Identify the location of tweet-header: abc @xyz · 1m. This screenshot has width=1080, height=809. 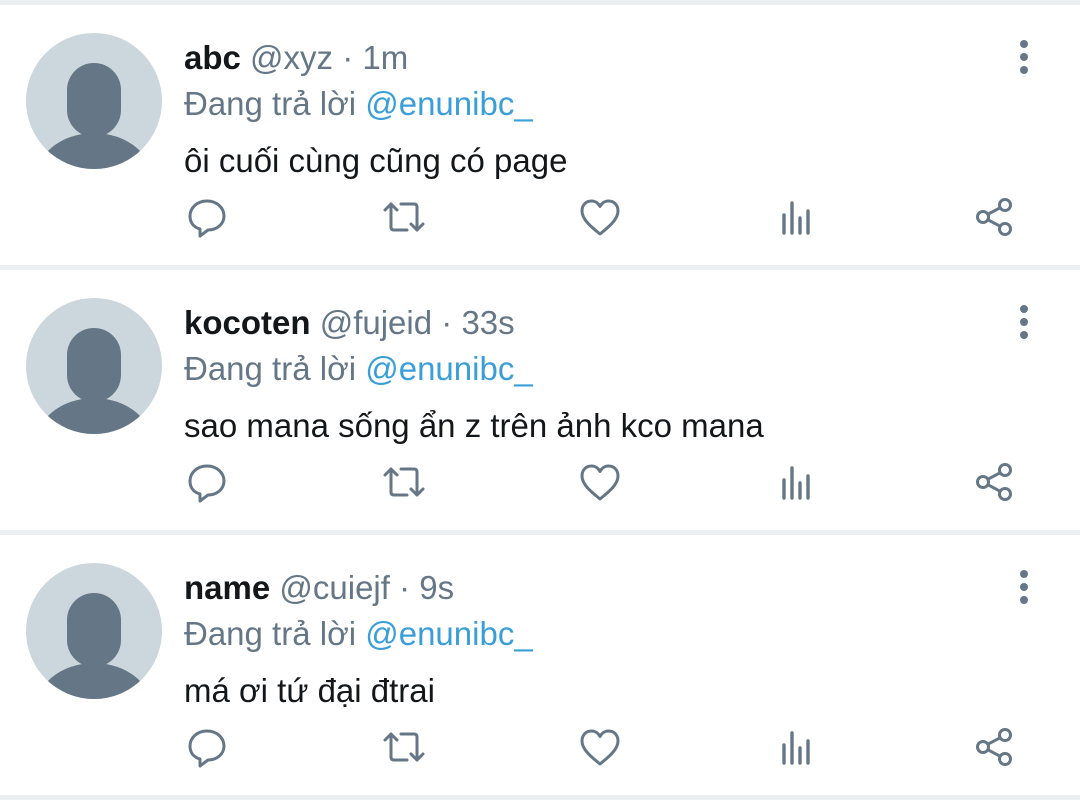
(296, 58).